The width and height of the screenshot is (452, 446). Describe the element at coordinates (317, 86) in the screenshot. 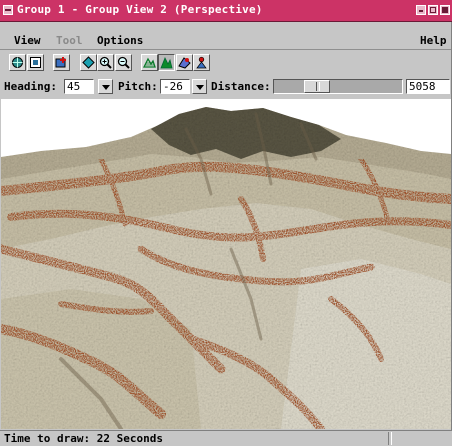

I see `distance-slider-thumb` at that location.